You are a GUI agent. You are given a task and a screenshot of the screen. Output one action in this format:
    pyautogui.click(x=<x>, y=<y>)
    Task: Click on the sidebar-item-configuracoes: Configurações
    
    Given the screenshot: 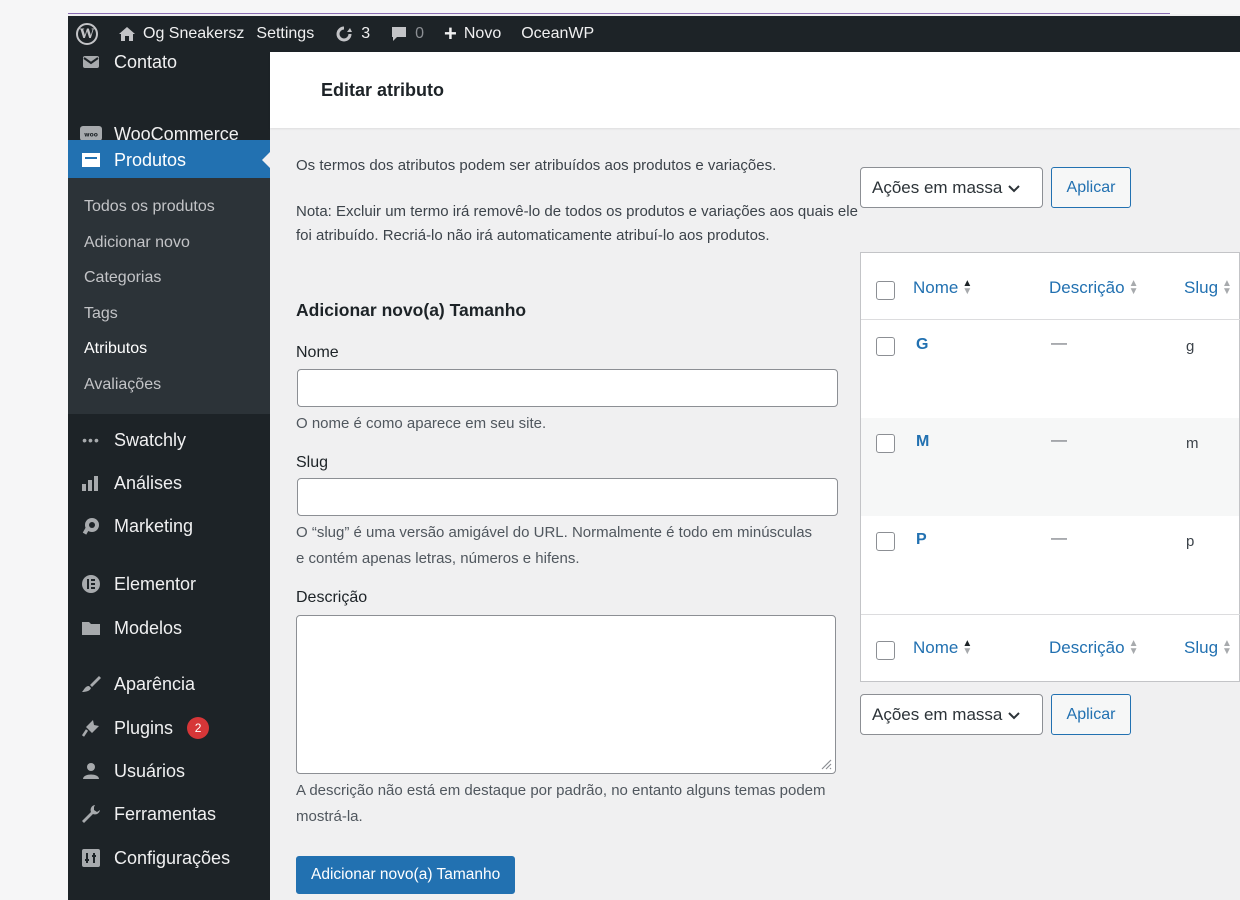 What is the action you would take?
    pyautogui.click(x=169, y=858)
    